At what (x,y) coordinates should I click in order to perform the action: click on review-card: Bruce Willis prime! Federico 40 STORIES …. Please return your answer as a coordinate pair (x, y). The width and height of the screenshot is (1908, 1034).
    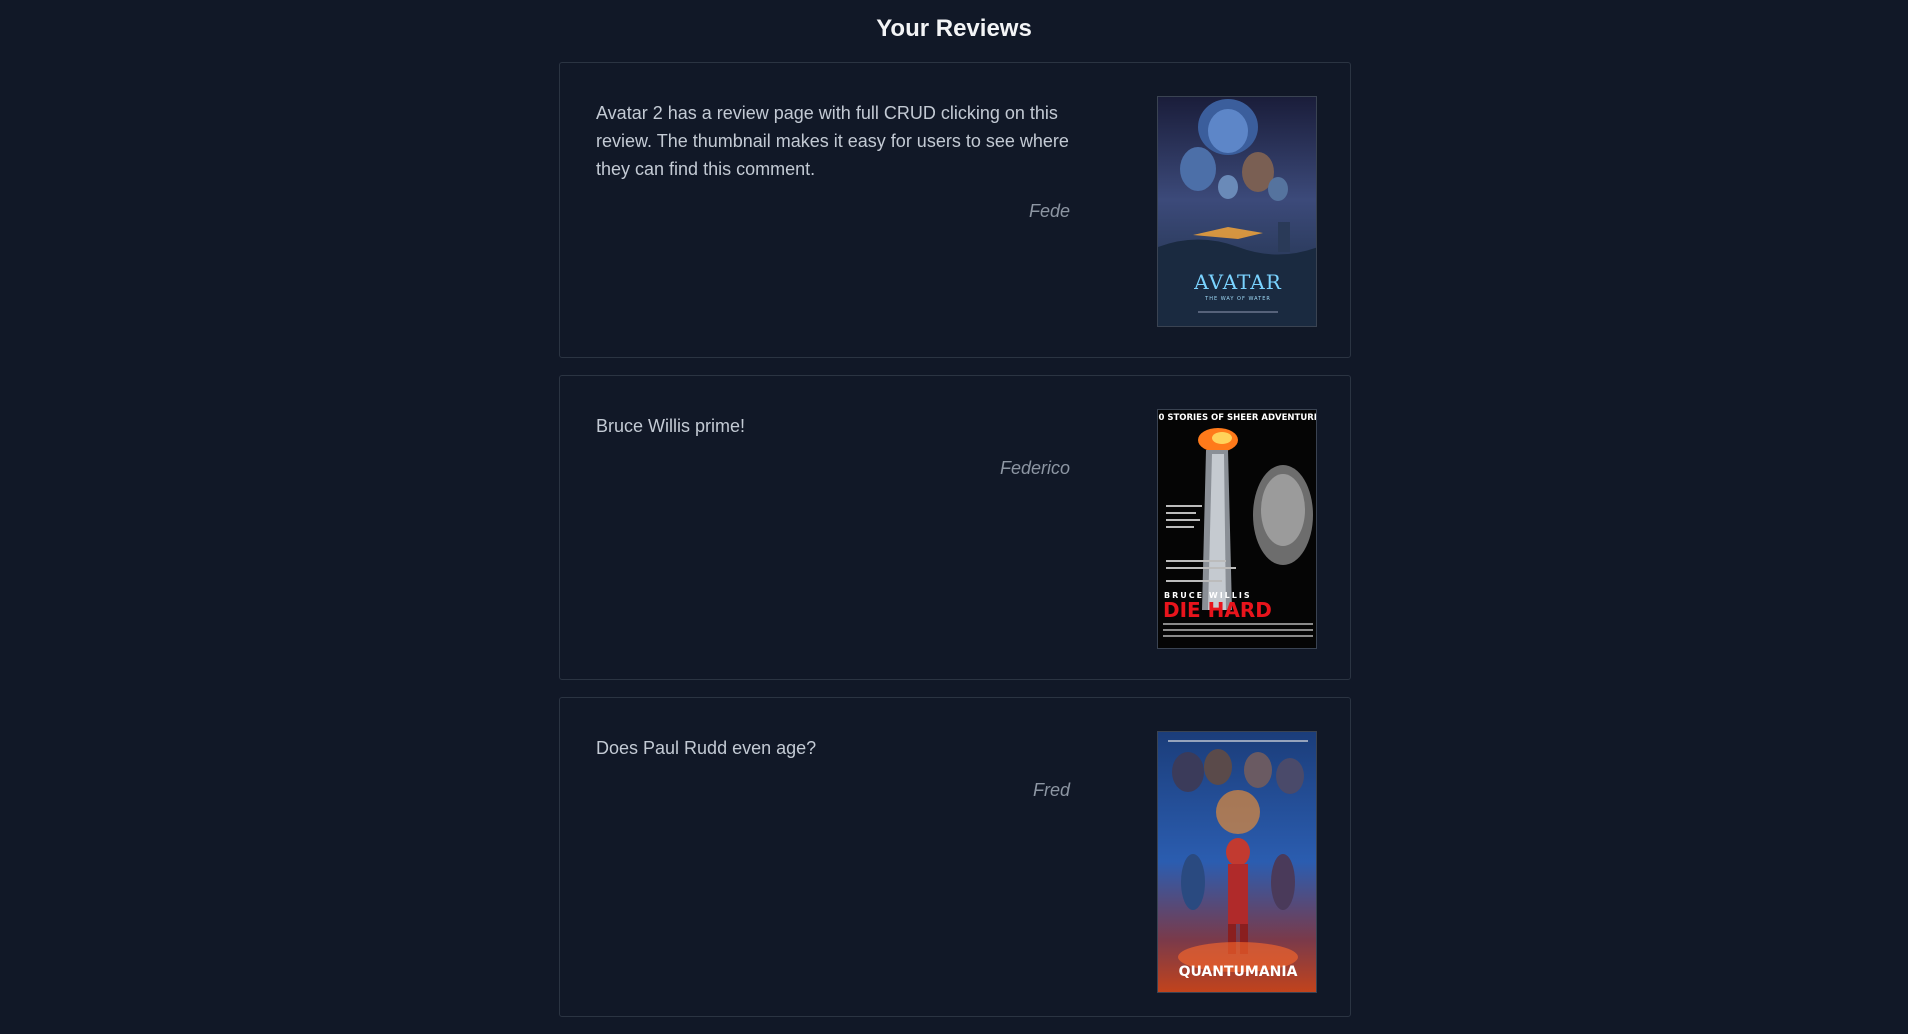
    Looking at the image, I should click on (955, 527).